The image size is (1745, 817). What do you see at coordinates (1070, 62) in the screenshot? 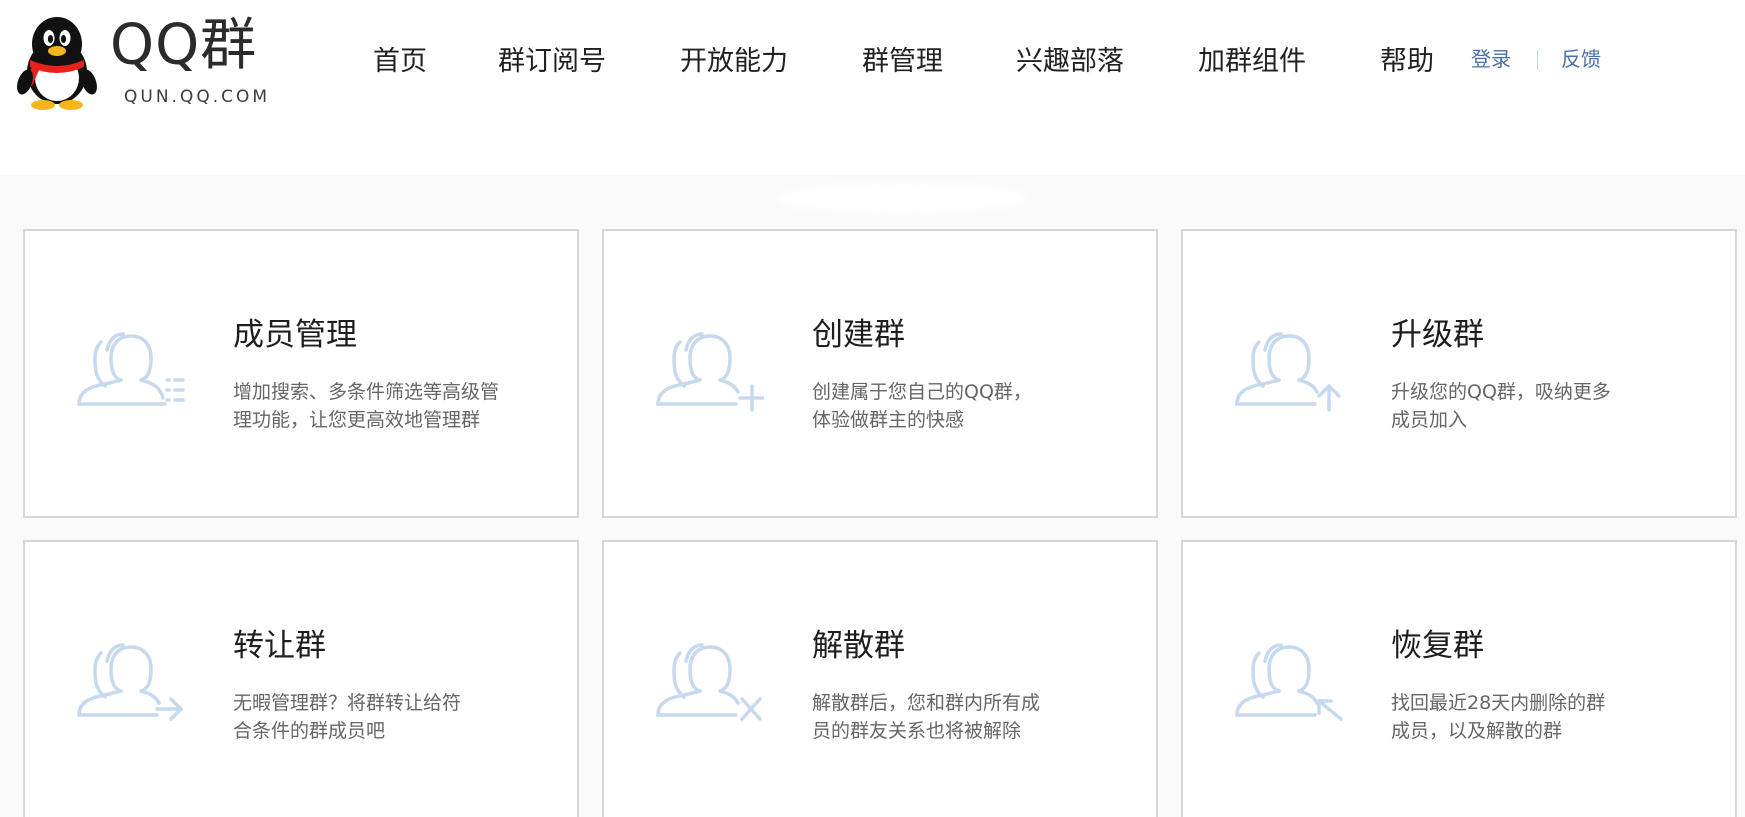
I see `nav-item-interest-tribe: 兴趣部落` at bounding box center [1070, 62].